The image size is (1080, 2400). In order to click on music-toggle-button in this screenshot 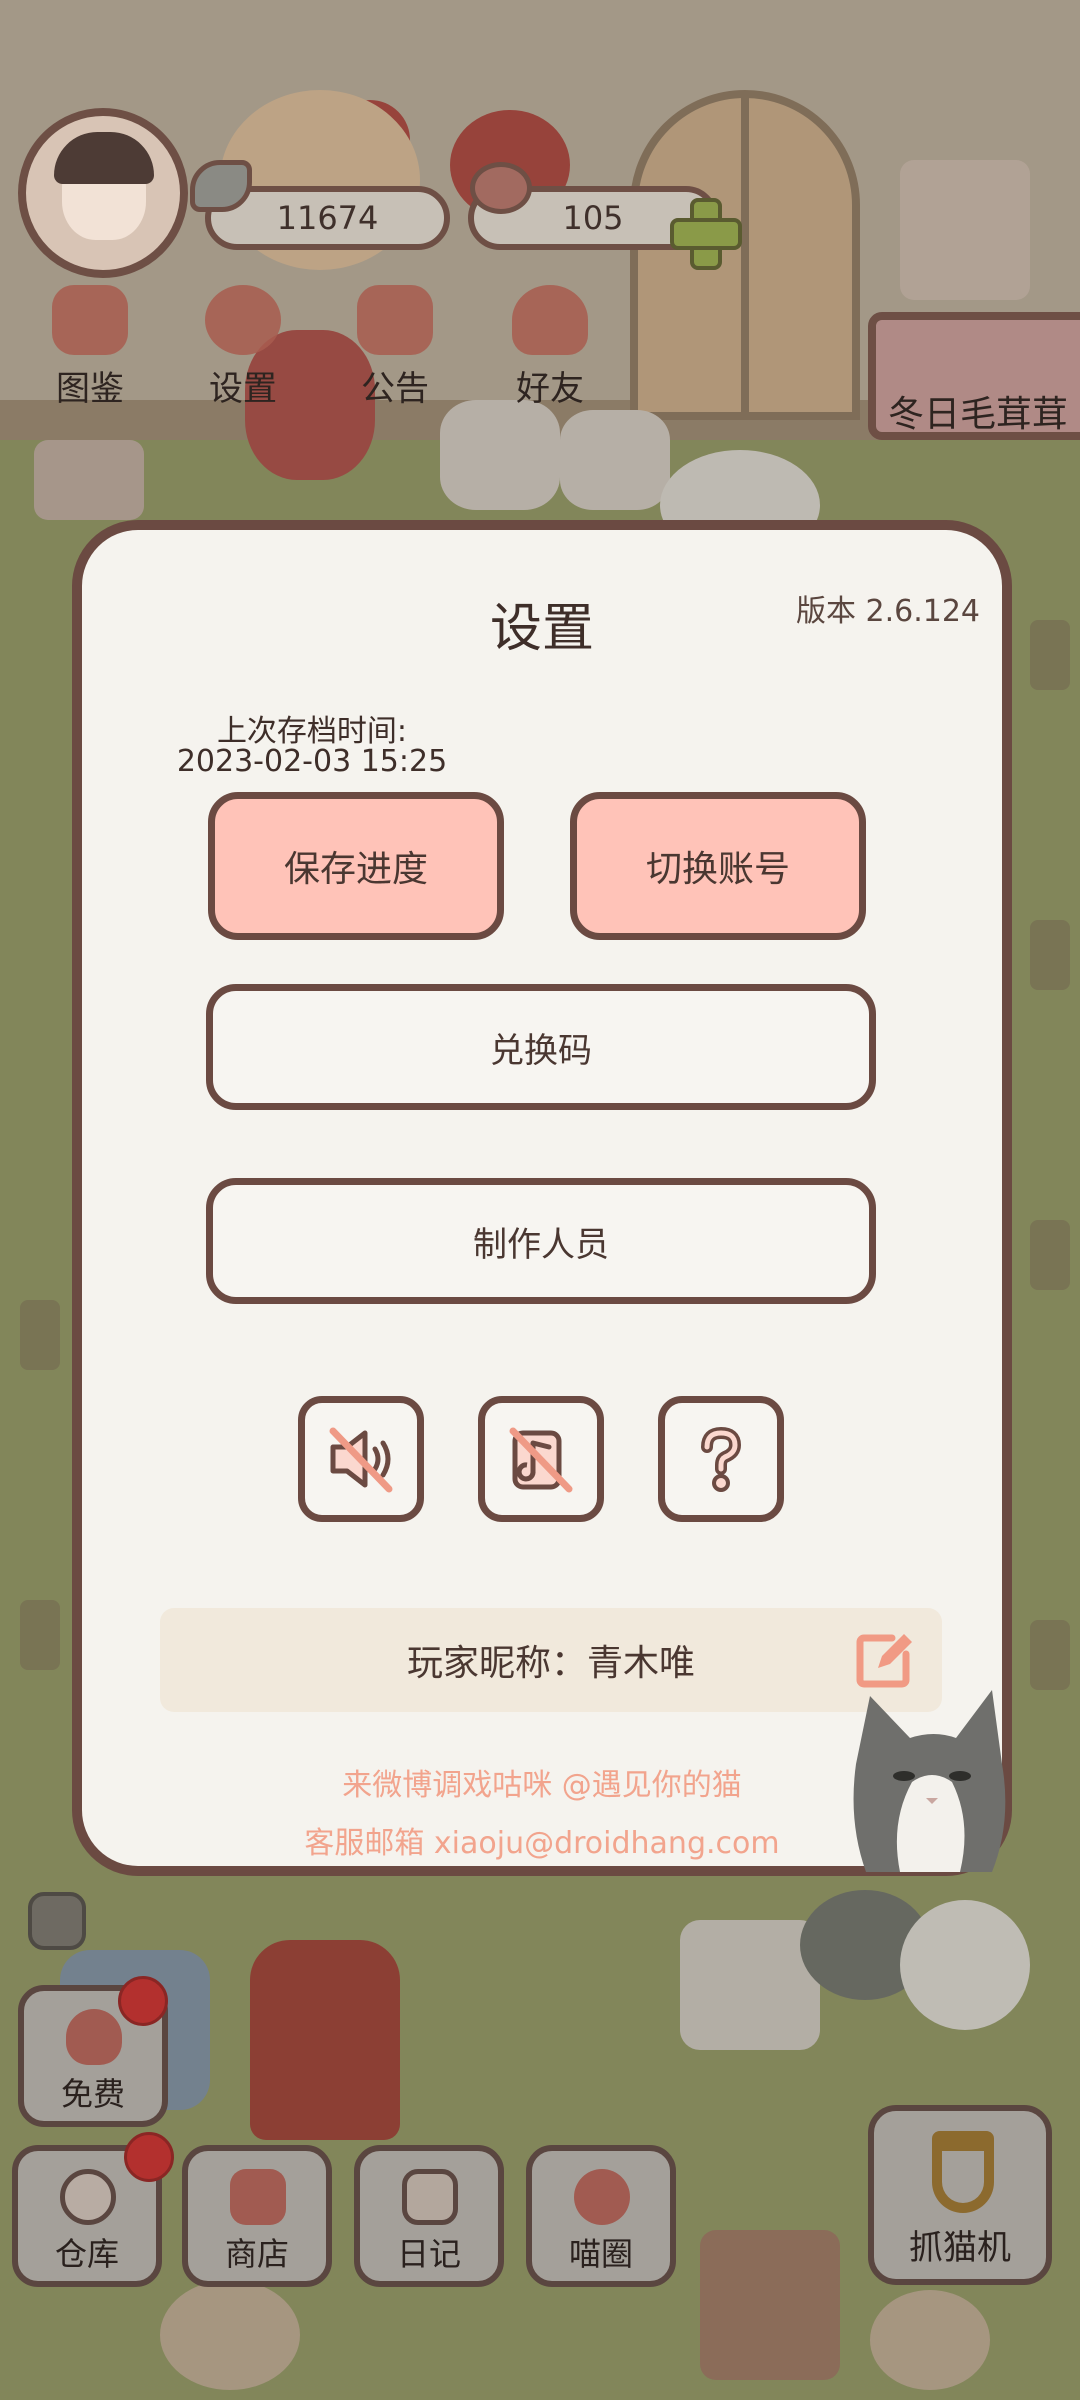, I will do `click(541, 1459)`.